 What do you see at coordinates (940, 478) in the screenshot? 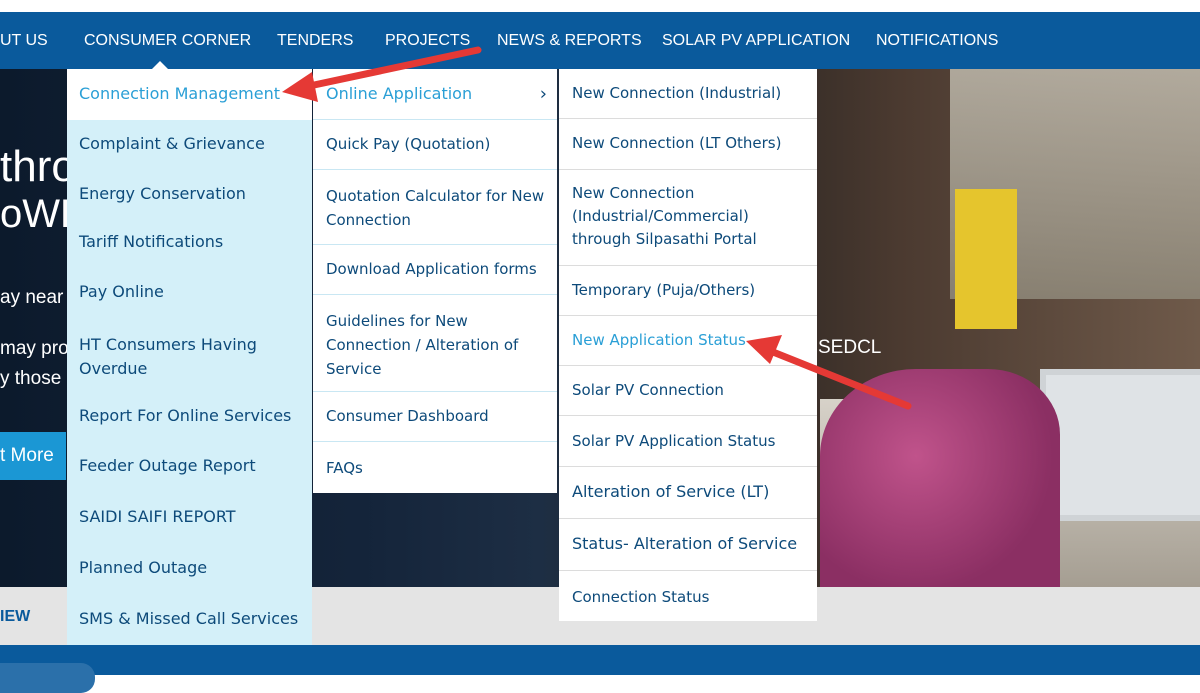
I see `hero-person` at bounding box center [940, 478].